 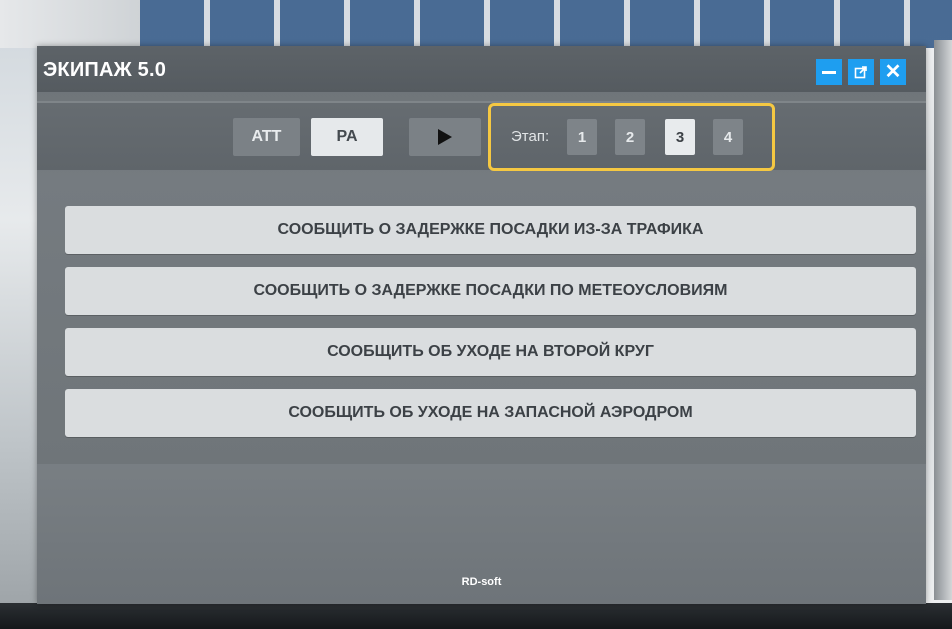 I want to click on minimize-icon, so click(x=829, y=72).